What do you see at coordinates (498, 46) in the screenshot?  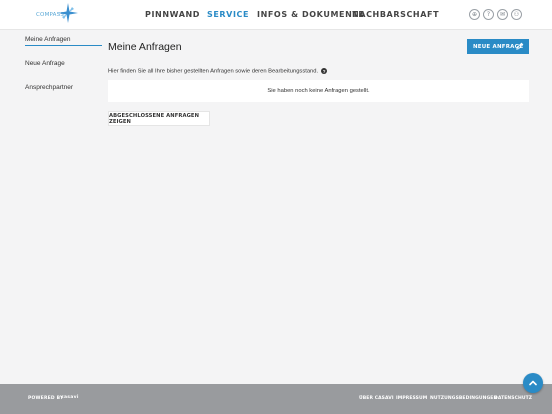 I see `new-request-button: NEUE ANFRAGE` at bounding box center [498, 46].